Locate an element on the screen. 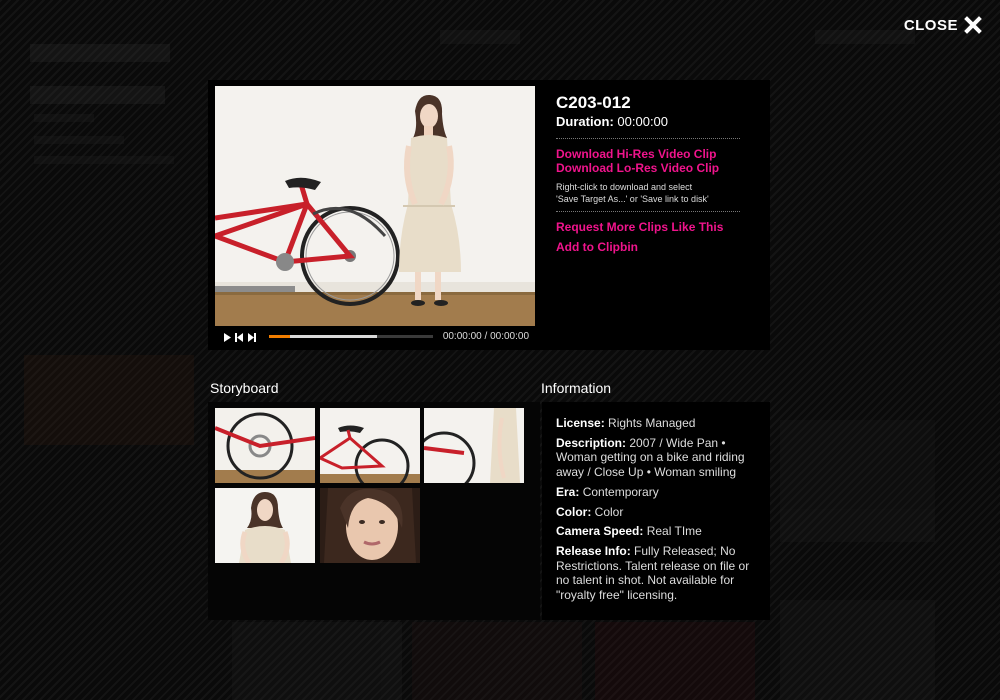 Image resolution: width=1000 pixels, height=700 pixels. close-label: CLOSE is located at coordinates (930, 25).